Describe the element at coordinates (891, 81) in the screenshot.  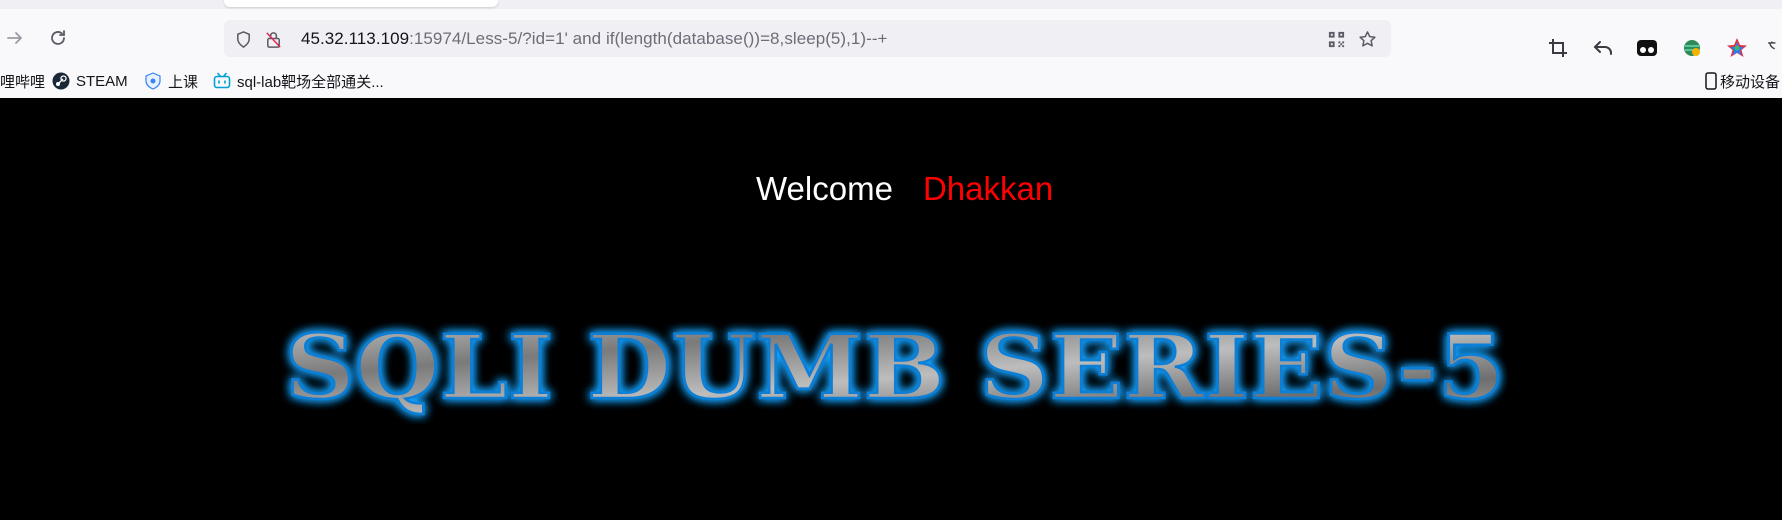
I see `bookmarks-toolbar: 哩哔哩 STEAM 上课 sql-lab靶场全部通关... 移动设备` at that location.